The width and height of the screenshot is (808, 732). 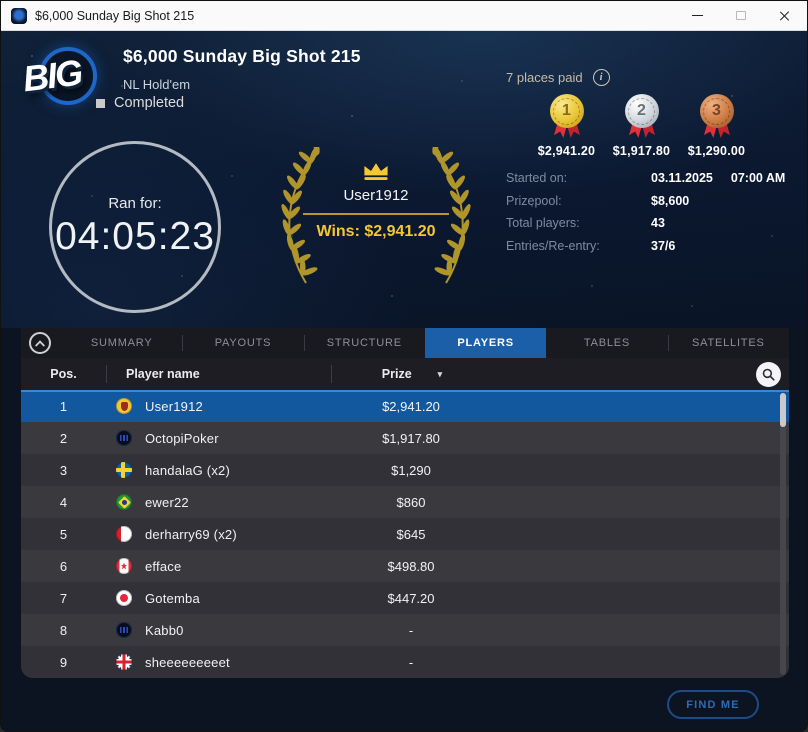 What do you see at coordinates (404, 16) in the screenshot?
I see `title-bar: $6,000 Sunday Big Shot 215` at bounding box center [404, 16].